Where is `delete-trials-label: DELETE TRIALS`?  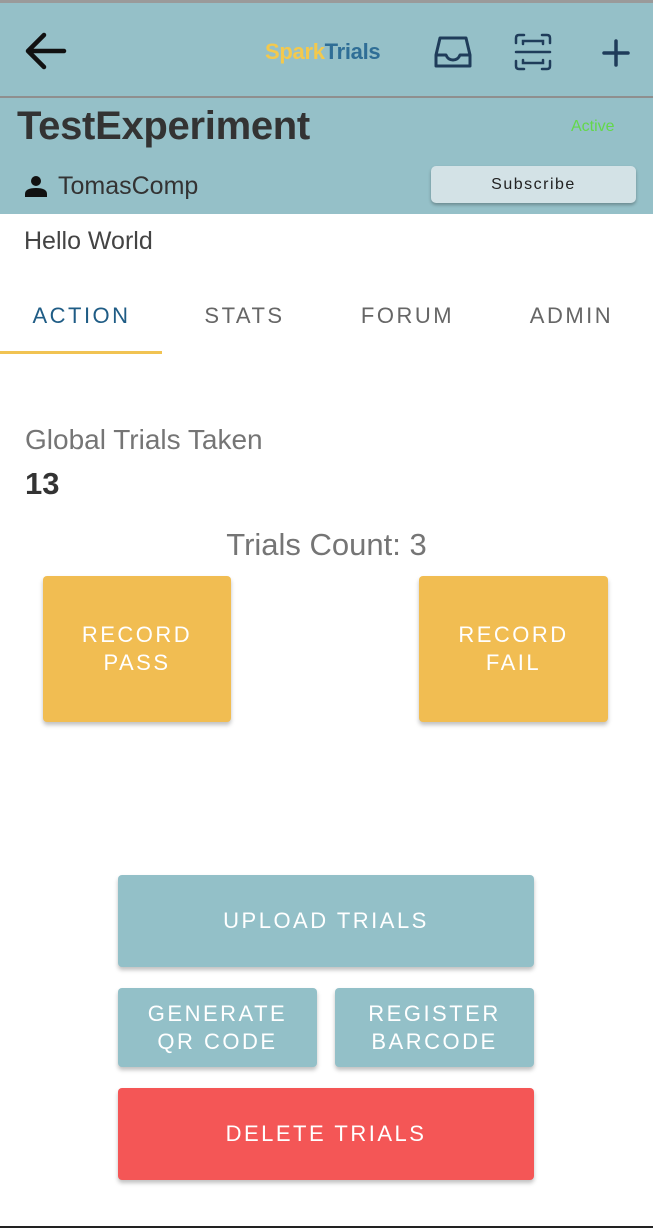
delete-trials-label: DELETE TRIALS is located at coordinates (326, 1133).